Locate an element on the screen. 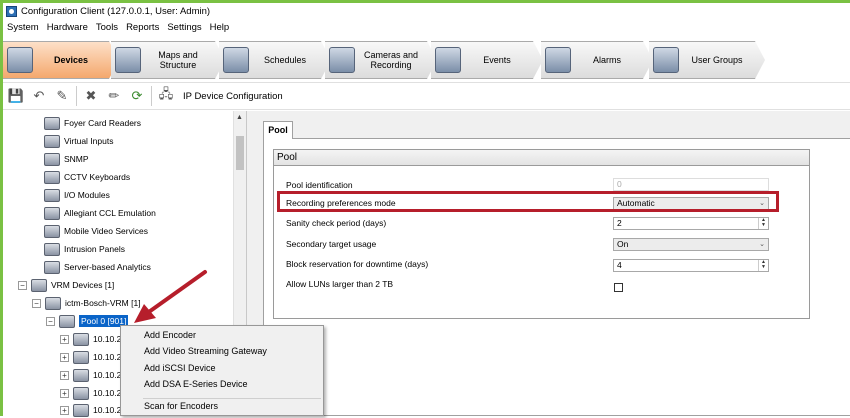  analytics-icon is located at coordinates (52, 267).